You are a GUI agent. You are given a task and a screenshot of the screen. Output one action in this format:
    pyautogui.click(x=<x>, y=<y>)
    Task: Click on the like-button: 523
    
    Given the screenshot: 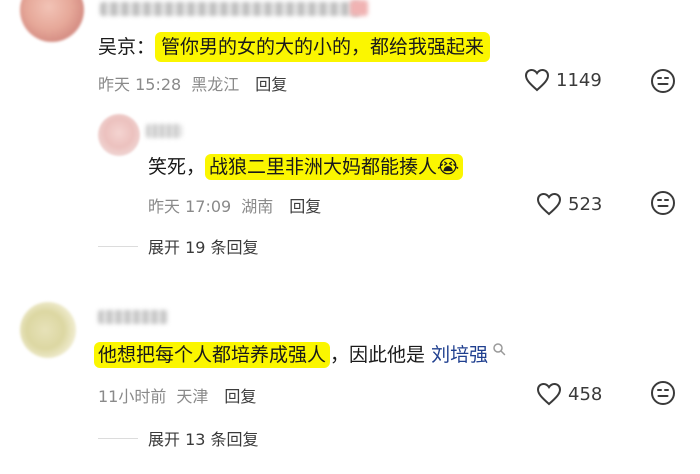 What is the action you would take?
    pyautogui.click(x=569, y=204)
    